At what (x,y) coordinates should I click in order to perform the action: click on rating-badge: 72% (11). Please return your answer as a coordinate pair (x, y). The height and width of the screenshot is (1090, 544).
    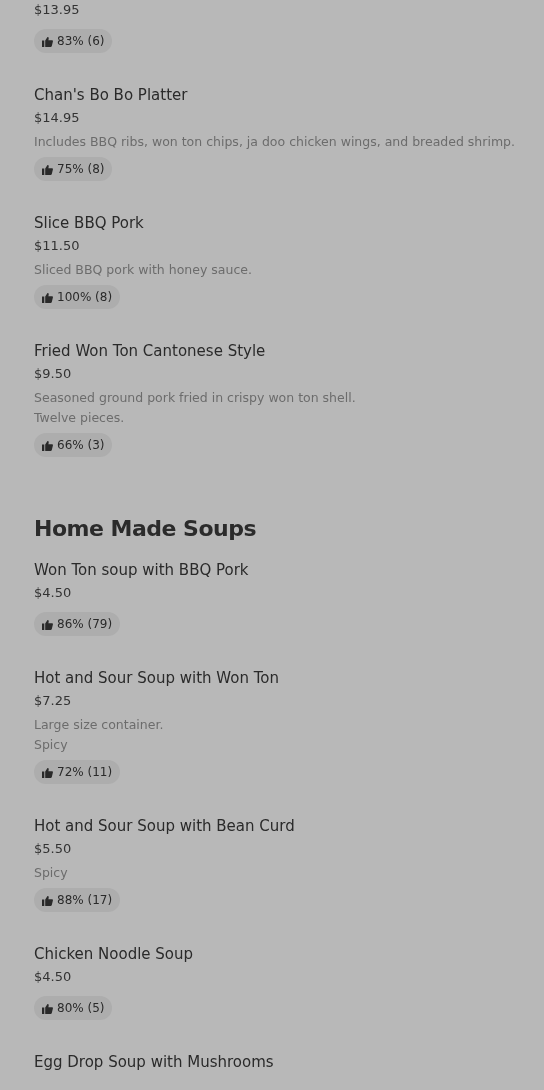
    Looking at the image, I should click on (77, 772).